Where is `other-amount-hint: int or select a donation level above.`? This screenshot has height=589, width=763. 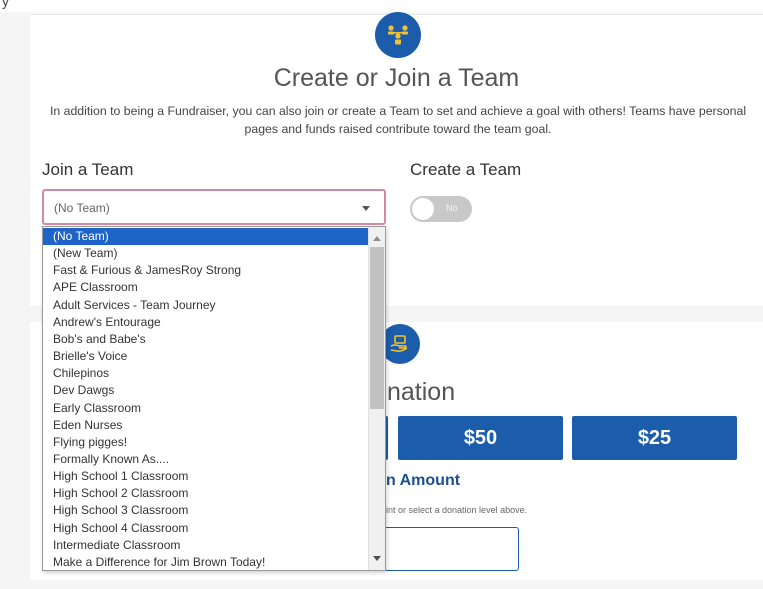
other-amount-hint: int or select a donation level above. is located at coordinates (457, 510).